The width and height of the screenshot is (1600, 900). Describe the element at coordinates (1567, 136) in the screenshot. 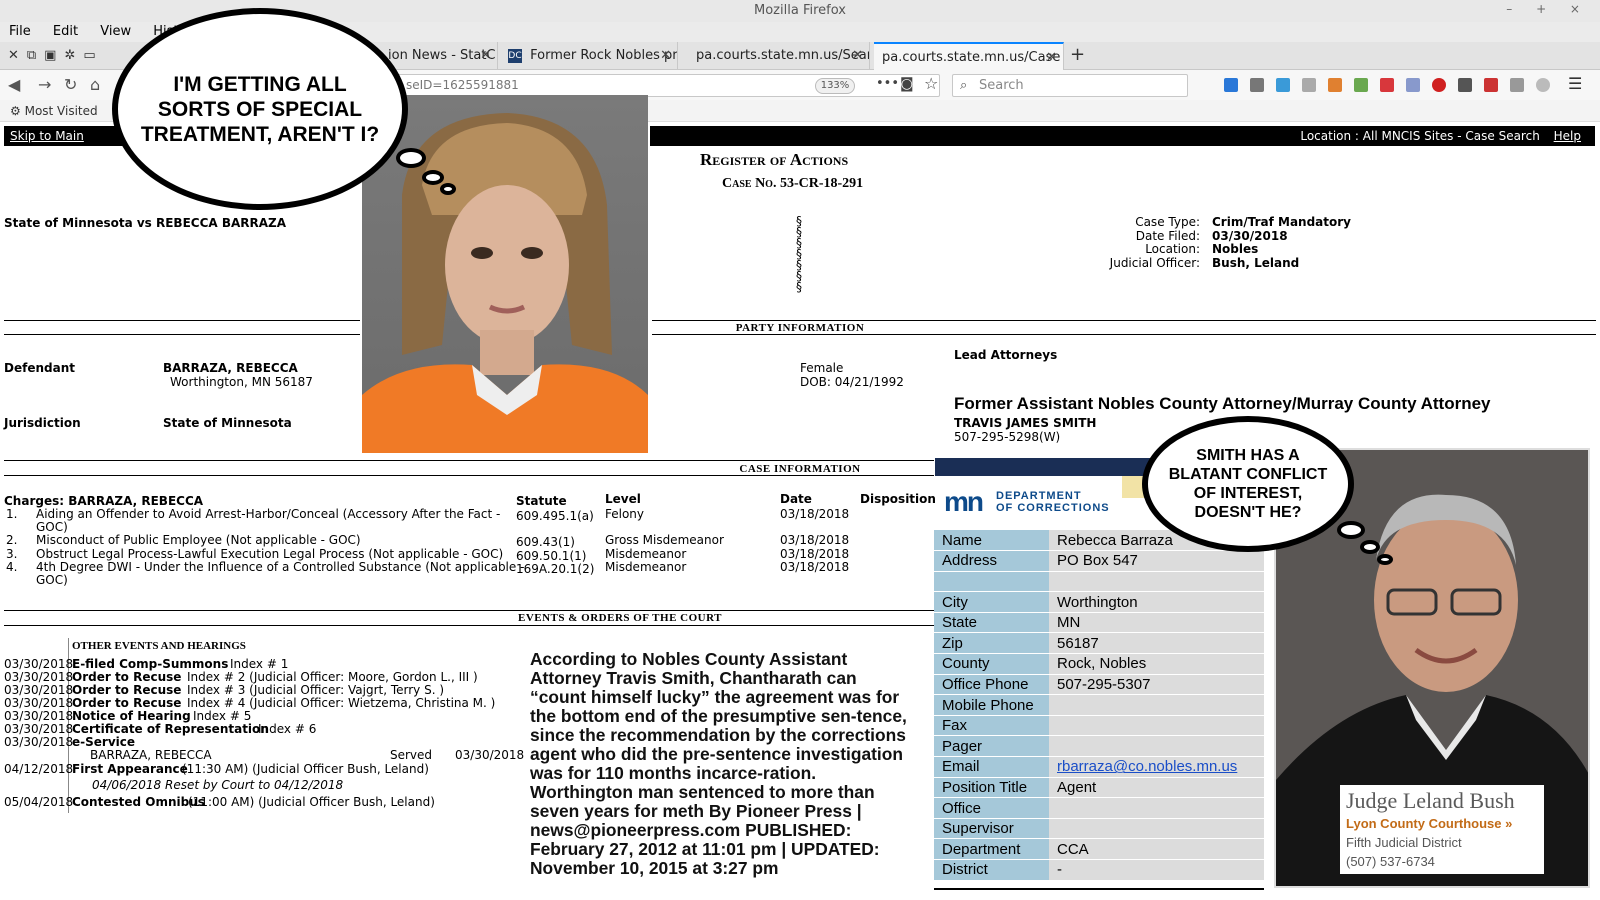

I see `help-link: Help` at that location.